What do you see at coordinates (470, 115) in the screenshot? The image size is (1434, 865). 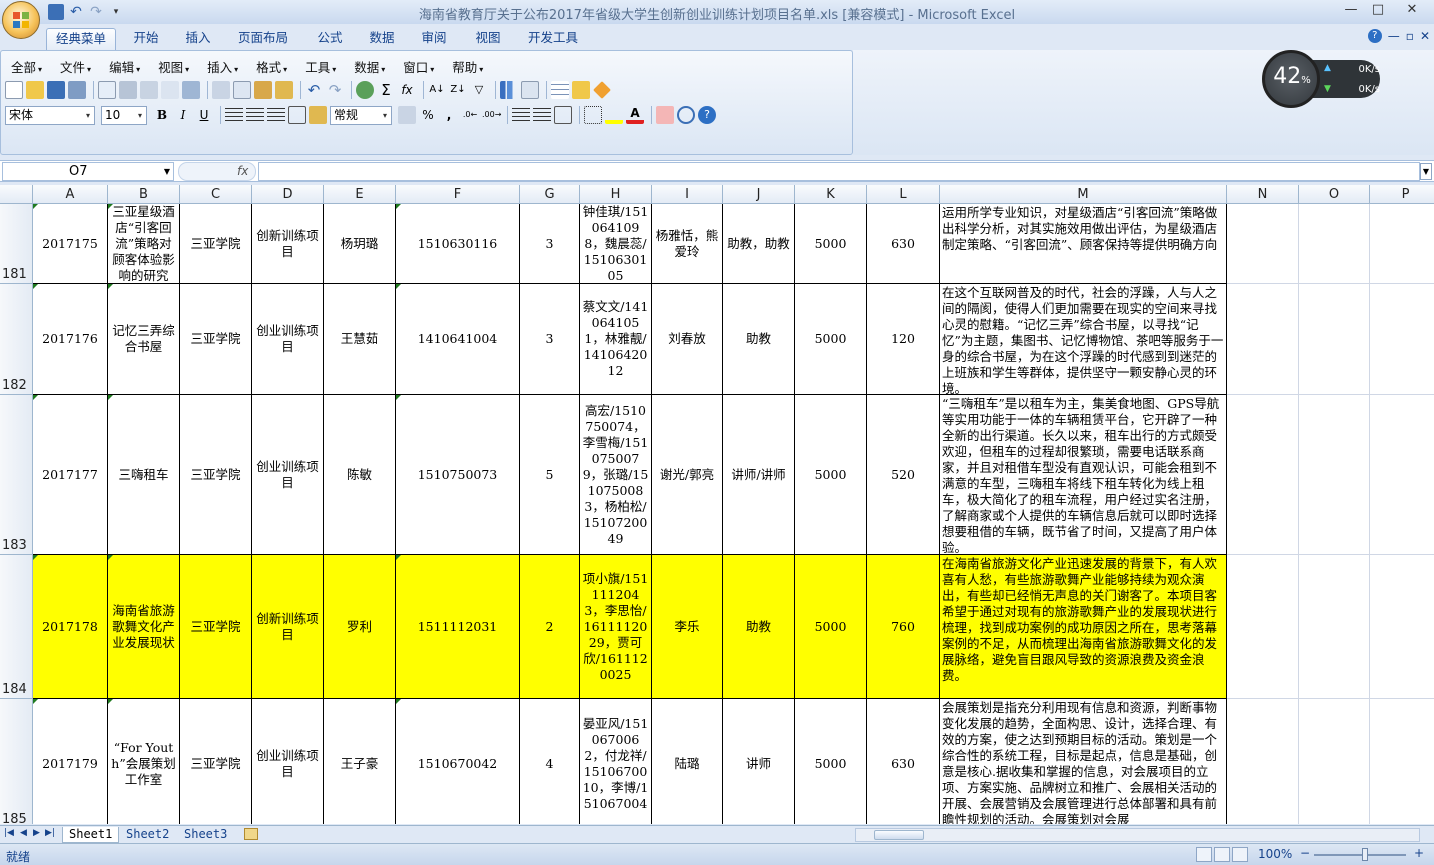 I see `increase-decimal-icon: .0←` at bounding box center [470, 115].